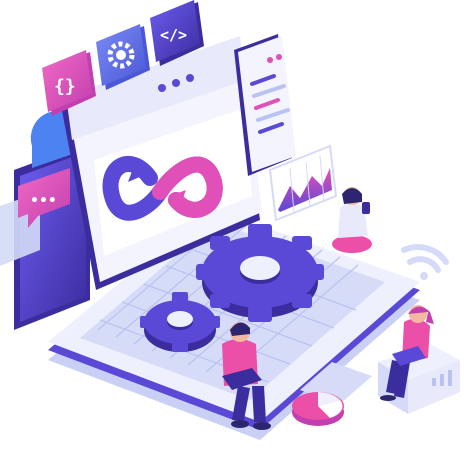  What do you see at coordinates (260, 273) in the screenshot?
I see `gear-large` at bounding box center [260, 273].